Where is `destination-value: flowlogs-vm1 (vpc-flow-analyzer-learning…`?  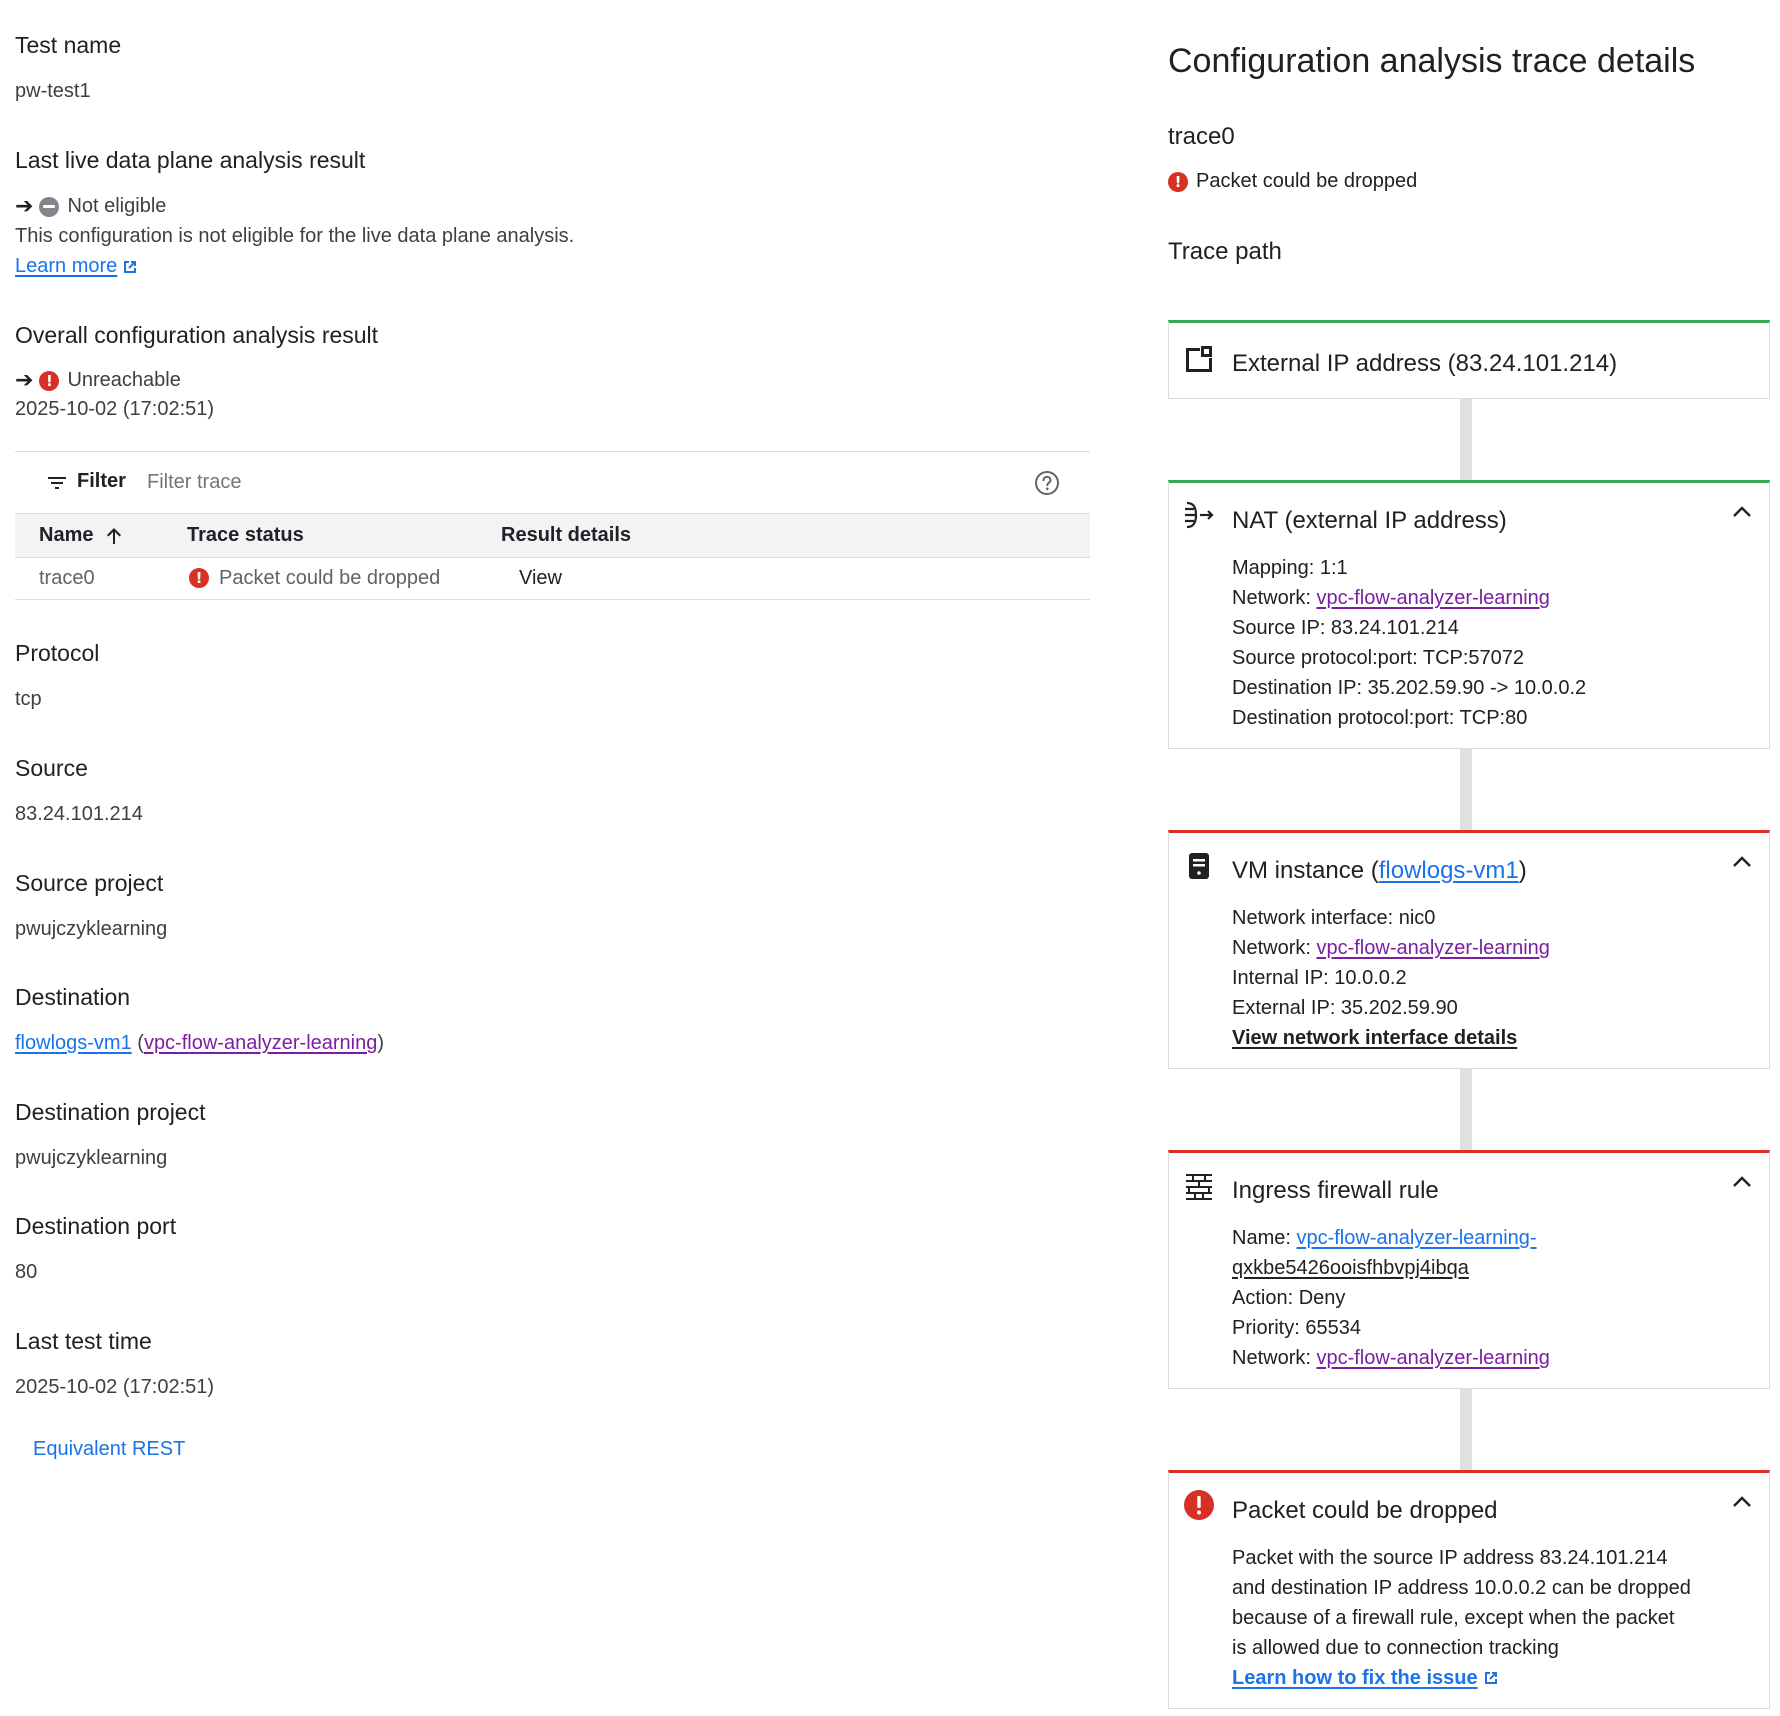
destination-value: flowlogs-vm1 (vpc-flow-analyzer-learning… is located at coordinates (200, 1043).